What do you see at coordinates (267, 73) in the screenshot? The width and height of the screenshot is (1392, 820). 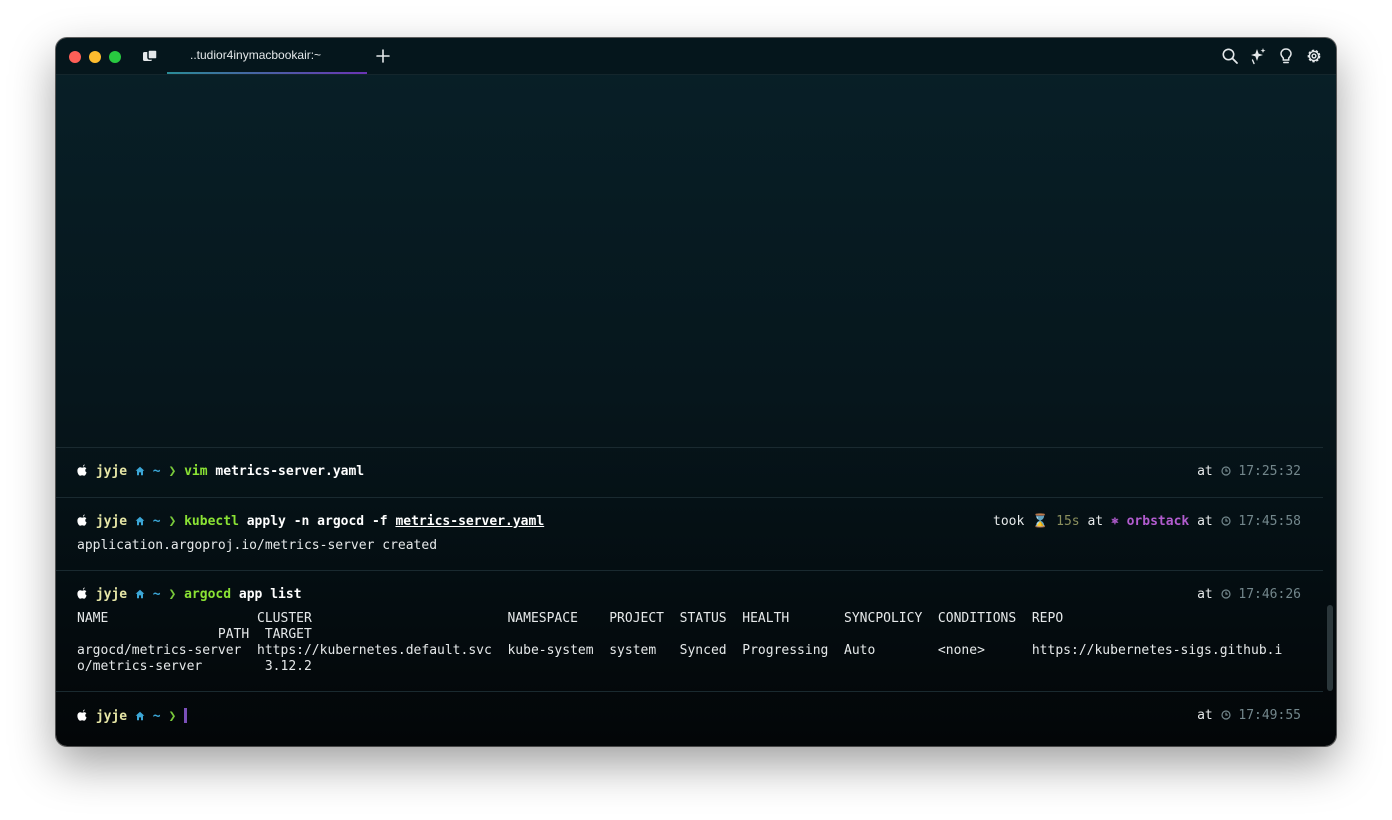 I see `active-tab-indicator` at bounding box center [267, 73].